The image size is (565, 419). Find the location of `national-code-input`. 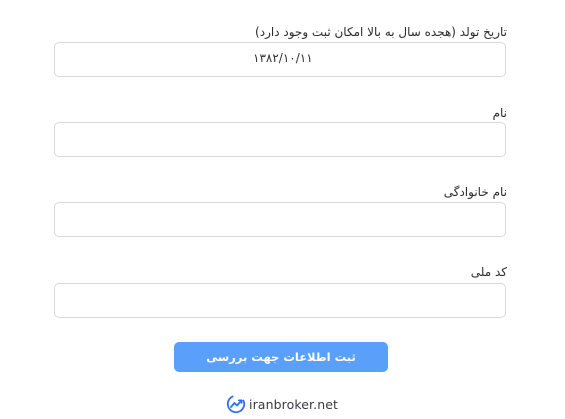

national-code-input is located at coordinates (280, 300).